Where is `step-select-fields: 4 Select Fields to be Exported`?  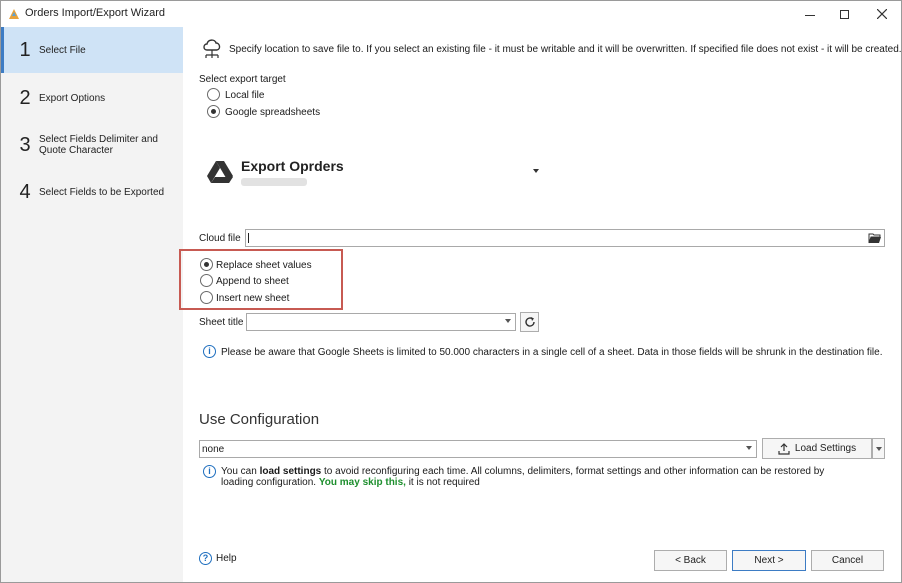 step-select-fields: 4 Select Fields to be Exported is located at coordinates (92, 192).